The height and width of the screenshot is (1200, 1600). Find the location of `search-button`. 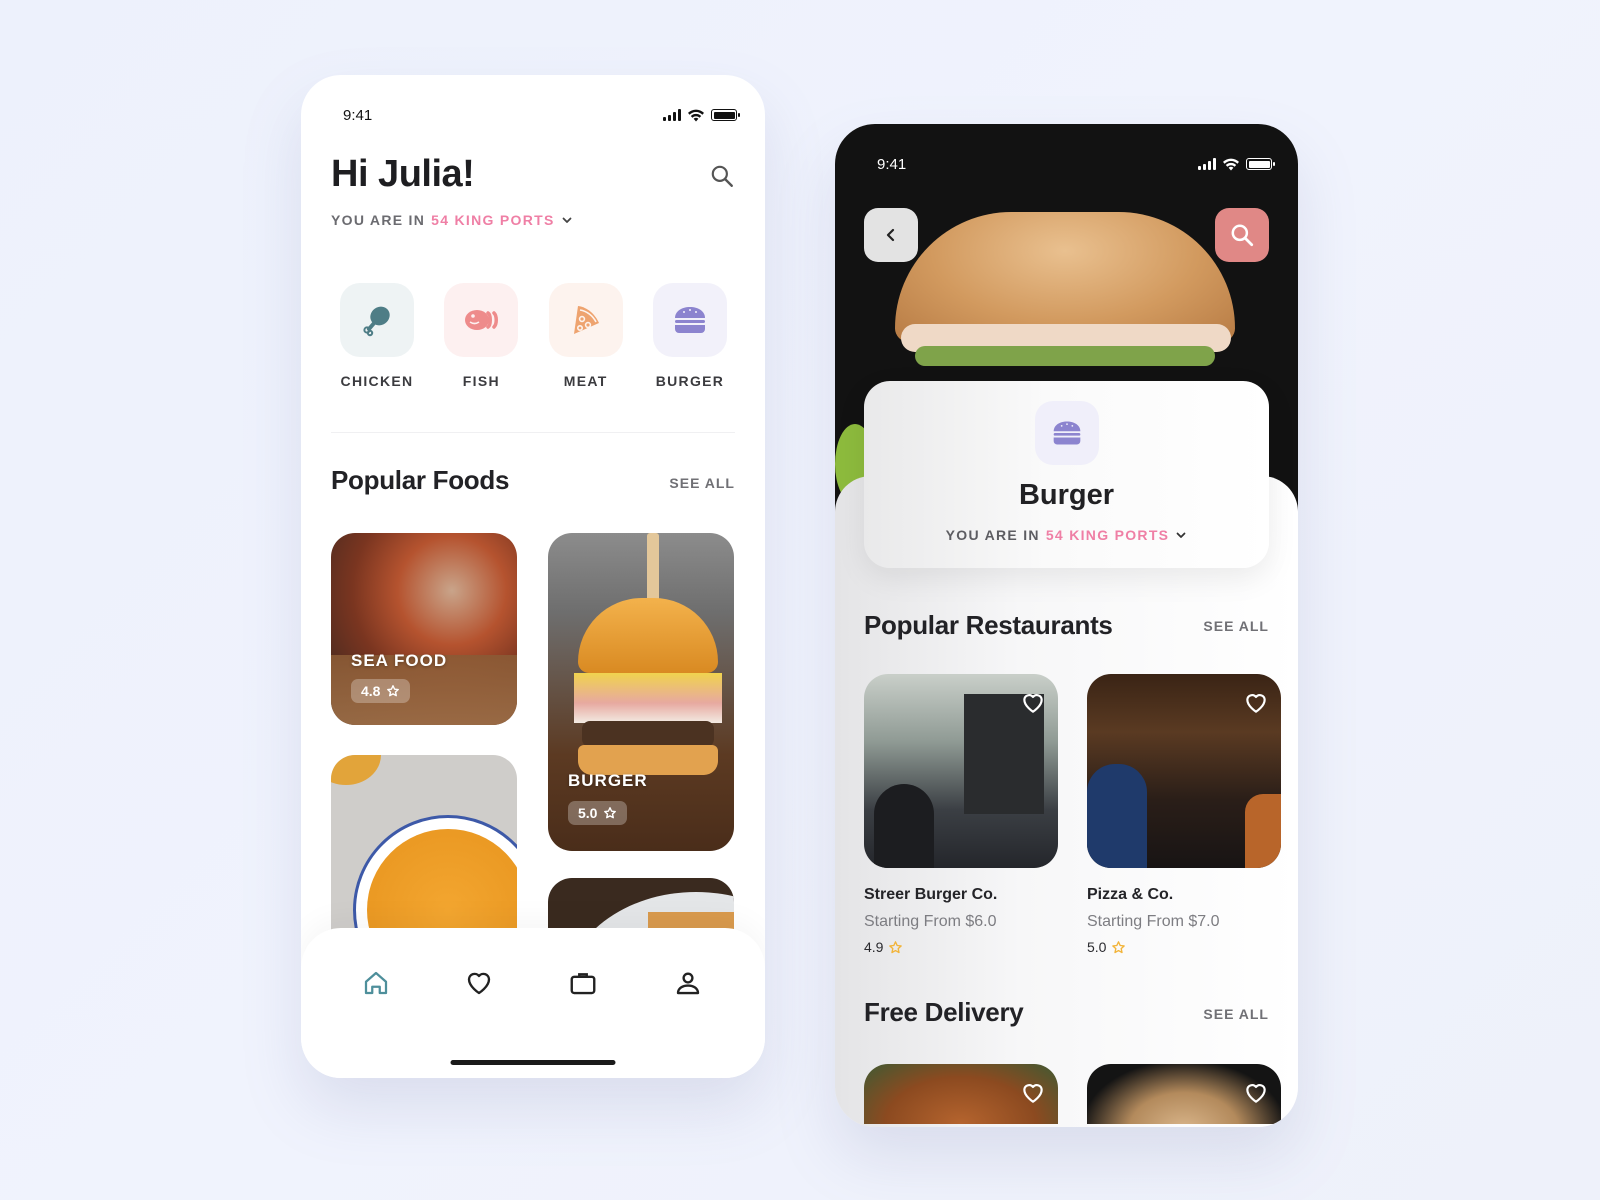

search-button is located at coordinates (1242, 235).